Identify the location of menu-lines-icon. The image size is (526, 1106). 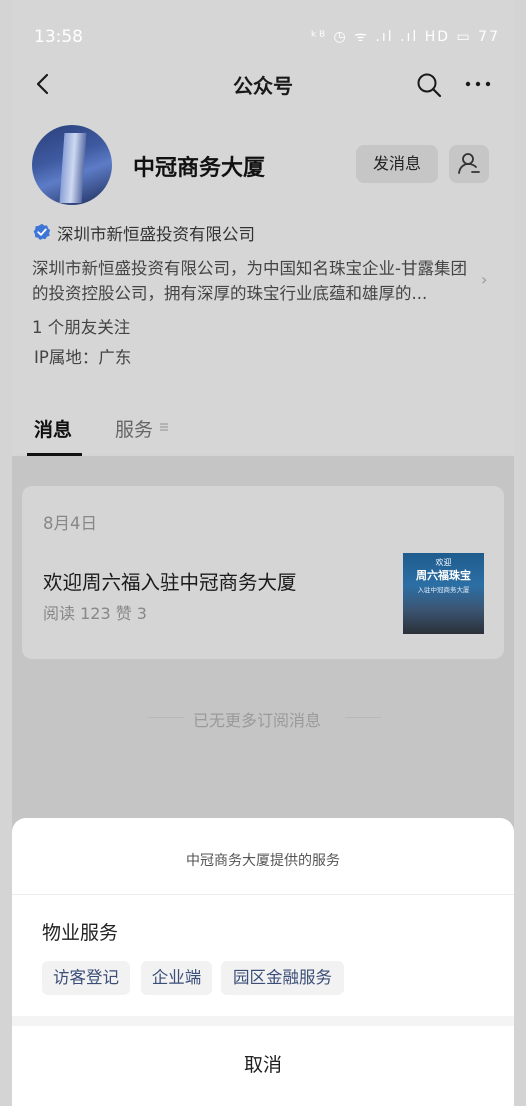
(164, 427).